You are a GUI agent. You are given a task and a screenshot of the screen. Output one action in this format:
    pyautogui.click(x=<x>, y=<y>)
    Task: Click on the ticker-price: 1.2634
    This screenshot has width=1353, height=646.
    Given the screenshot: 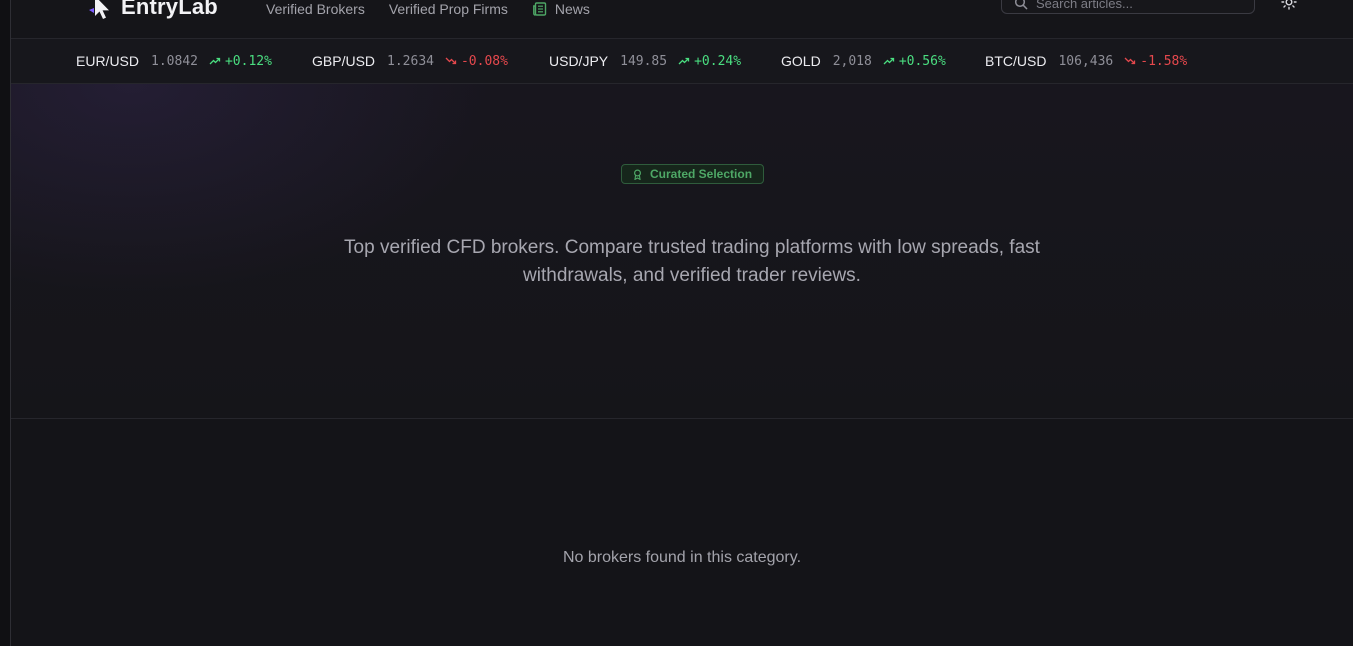 What is the action you would take?
    pyautogui.click(x=410, y=61)
    